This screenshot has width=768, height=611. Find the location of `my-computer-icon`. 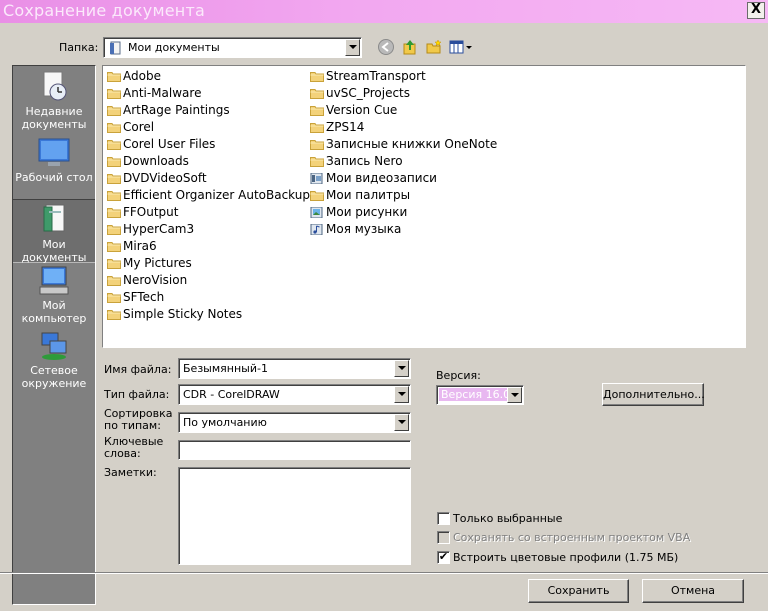

my-computer-icon is located at coordinates (54, 280).